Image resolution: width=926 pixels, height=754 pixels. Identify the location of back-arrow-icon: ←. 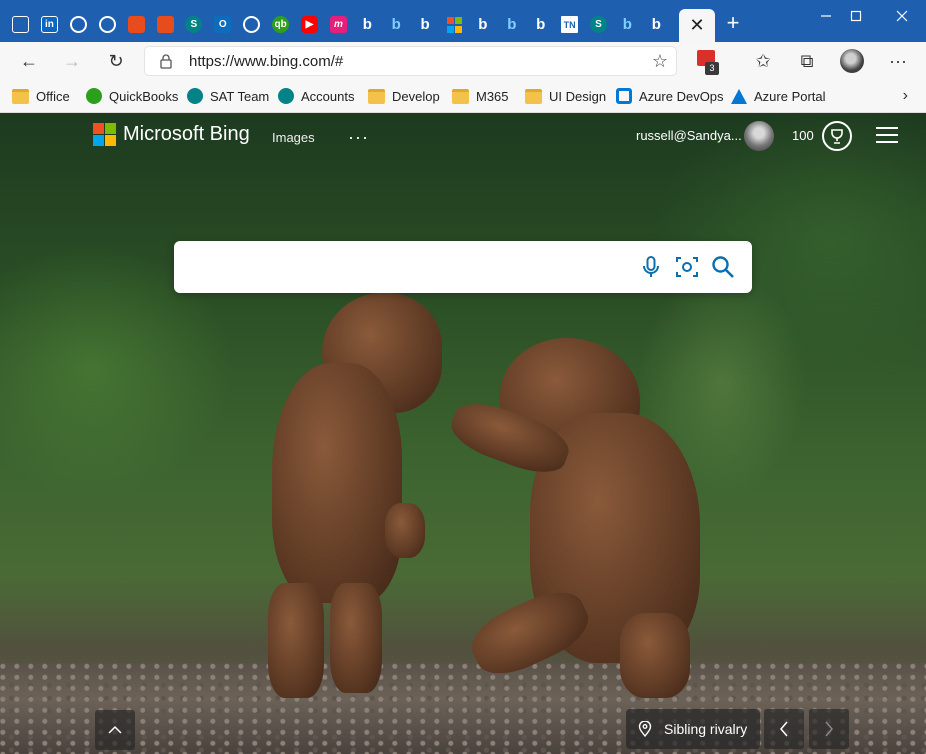
(29, 60).